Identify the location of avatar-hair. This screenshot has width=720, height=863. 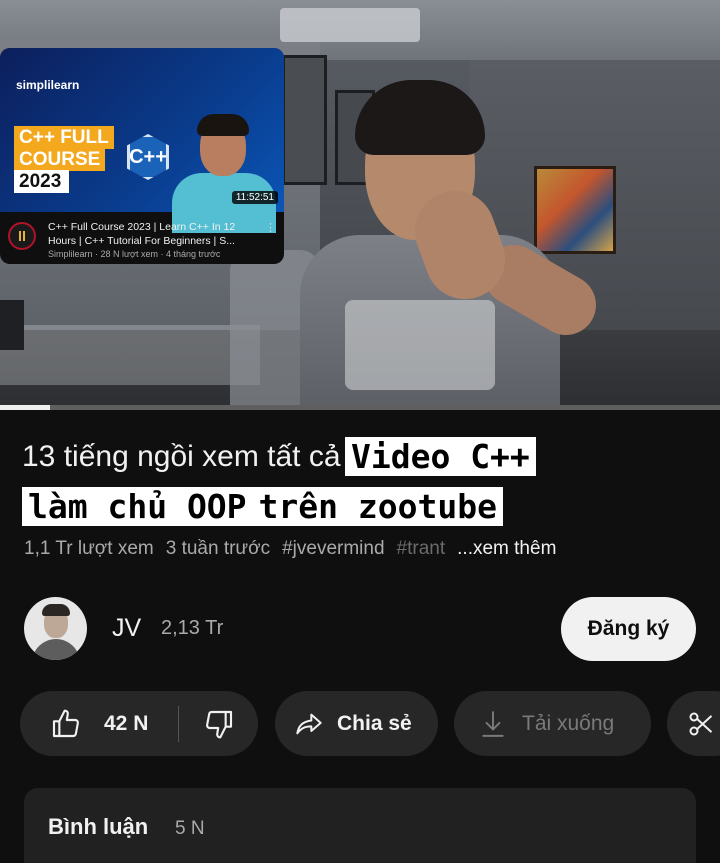
(56, 610).